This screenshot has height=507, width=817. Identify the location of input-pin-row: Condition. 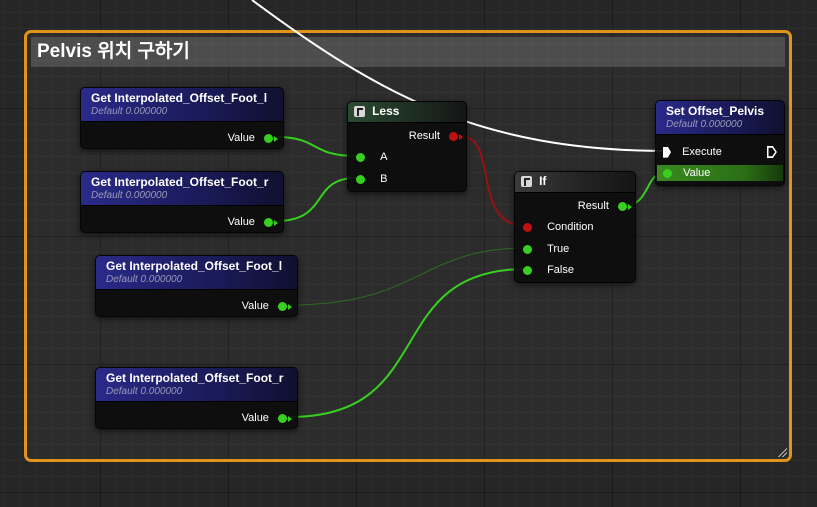
(558, 227).